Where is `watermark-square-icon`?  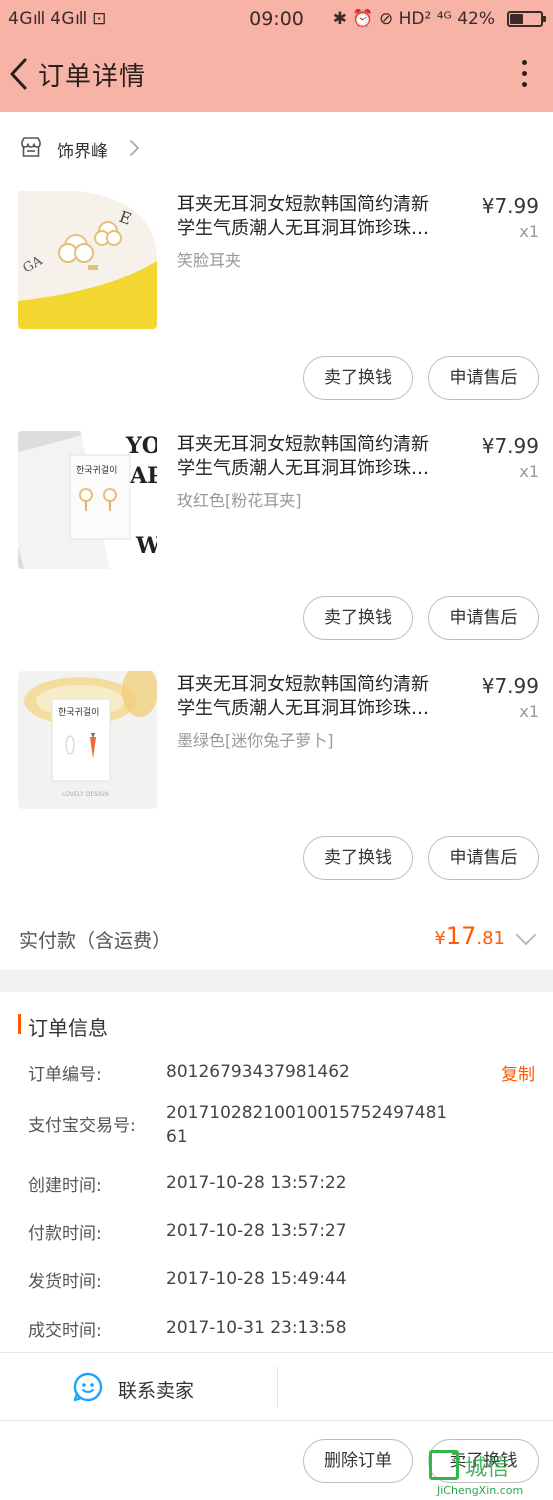
watermark-square-icon is located at coordinates (444, 1465).